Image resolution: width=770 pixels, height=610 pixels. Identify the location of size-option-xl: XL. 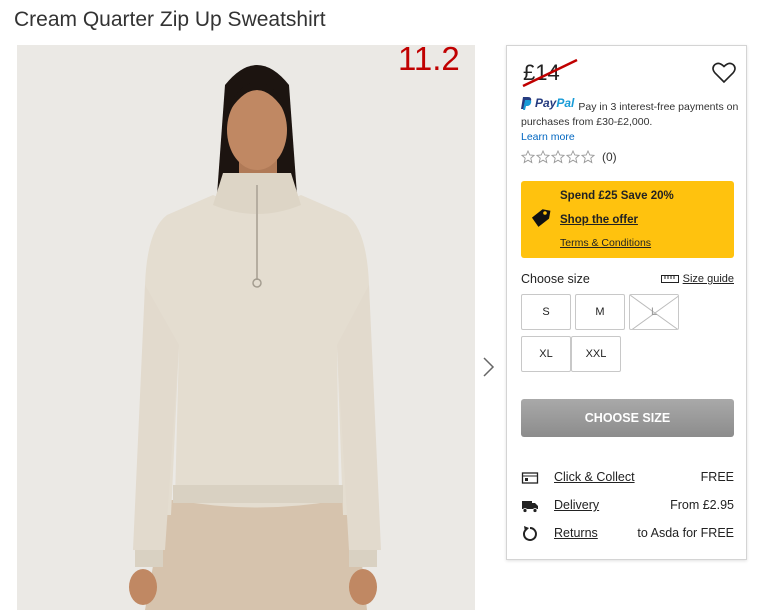
(546, 354).